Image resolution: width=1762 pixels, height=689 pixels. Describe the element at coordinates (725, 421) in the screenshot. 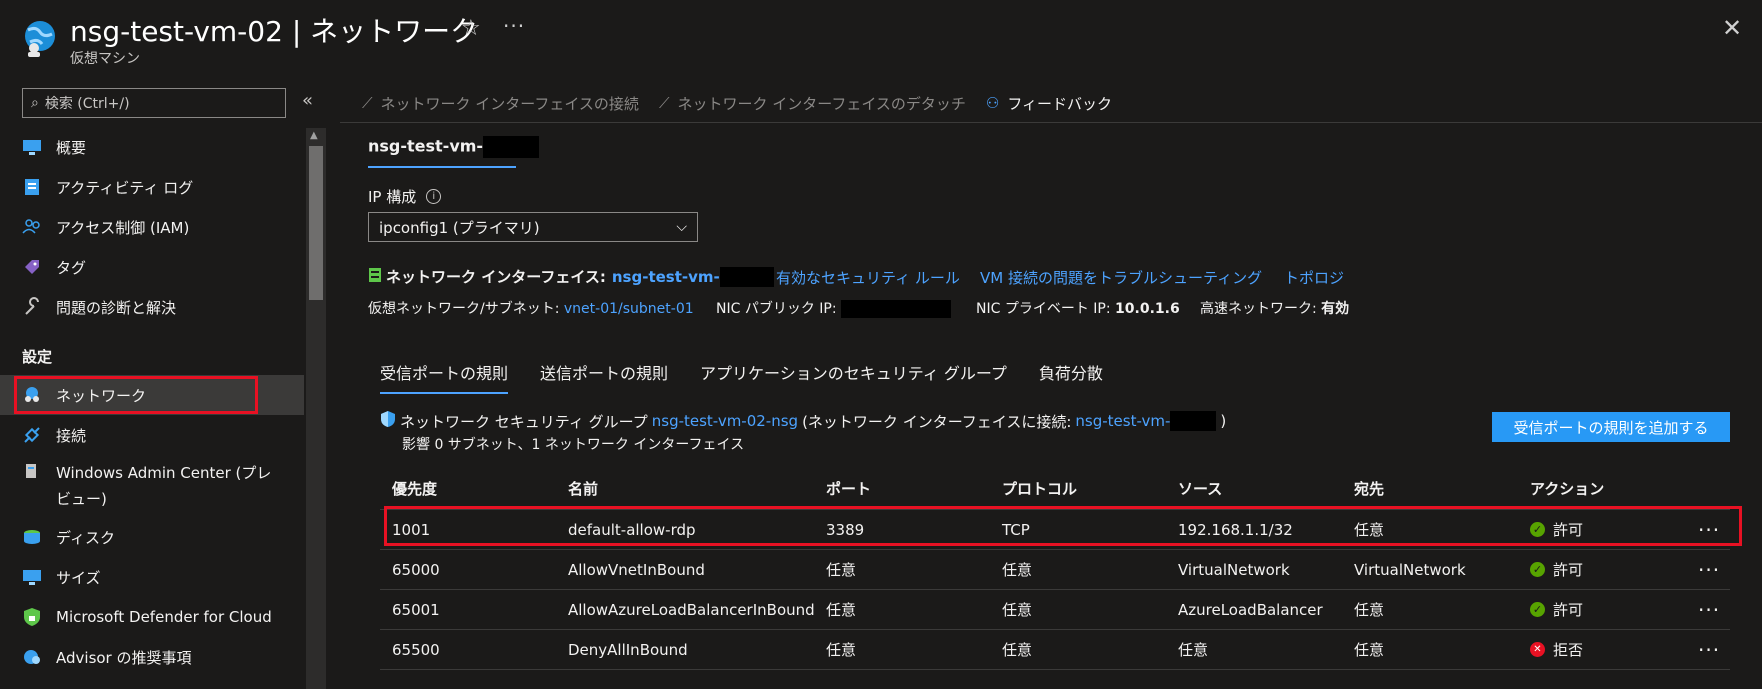

I see `nsg-name-link: nsg-test-vm-02-nsg` at that location.